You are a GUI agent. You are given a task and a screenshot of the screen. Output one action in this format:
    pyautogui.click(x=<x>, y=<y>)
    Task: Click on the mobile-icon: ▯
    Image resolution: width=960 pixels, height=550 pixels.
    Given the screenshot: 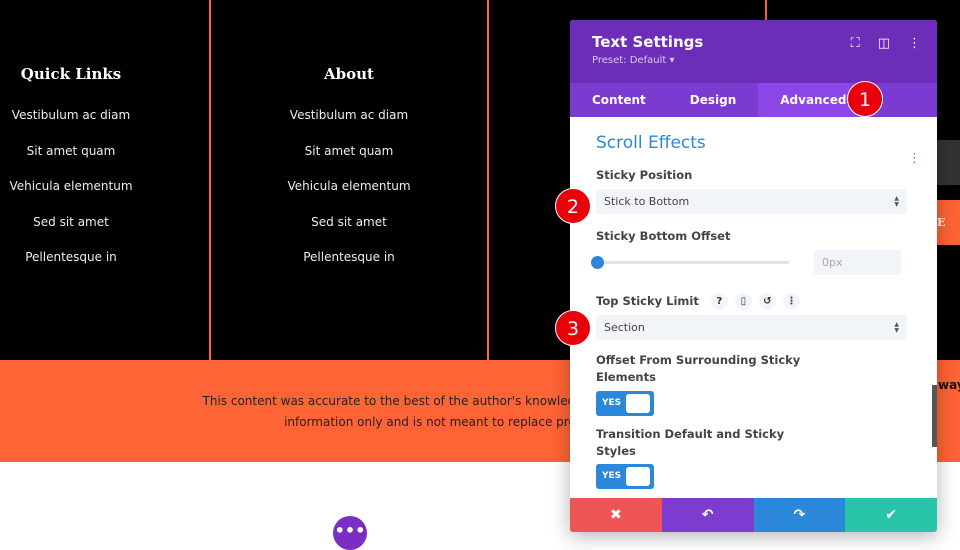 What is the action you would take?
    pyautogui.click(x=743, y=301)
    